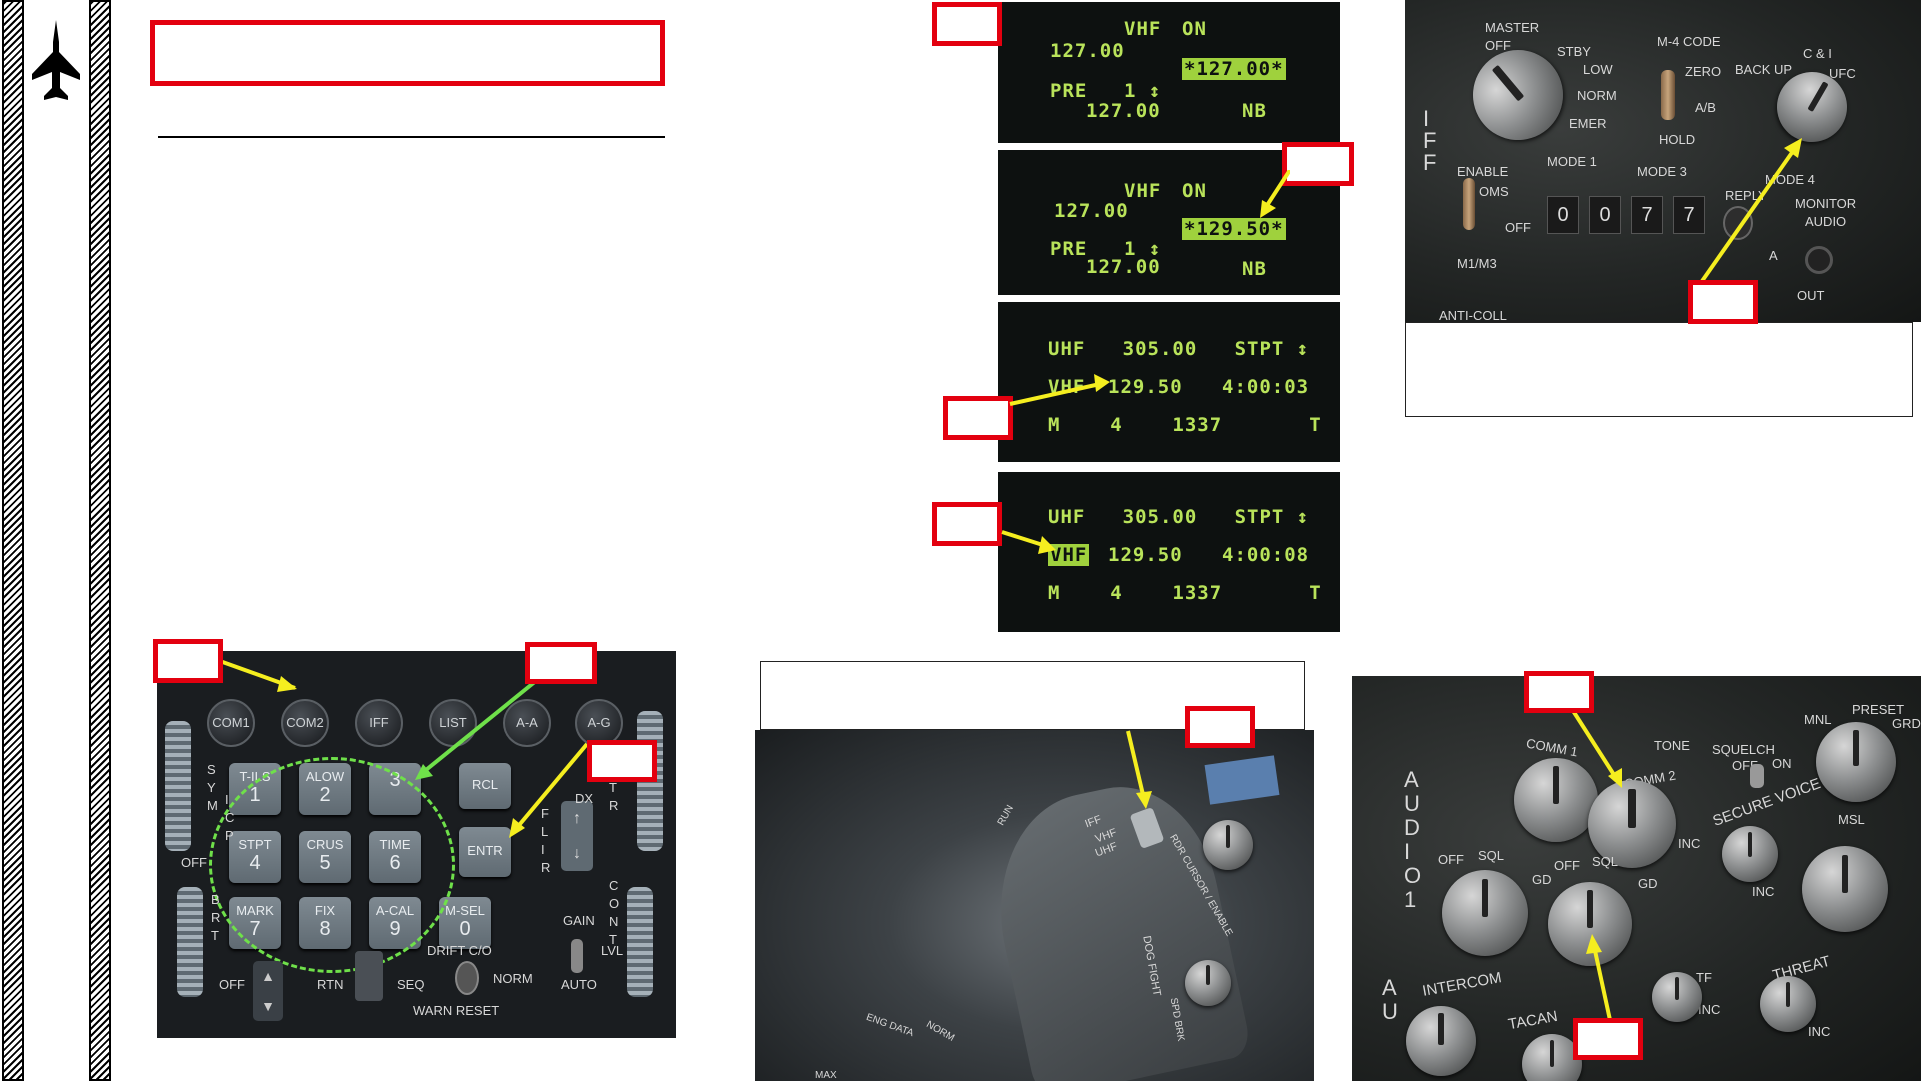 The image size is (1921, 1081). What do you see at coordinates (1826, 221) in the screenshot?
I see `iff-label-audio: AUDIO` at bounding box center [1826, 221].